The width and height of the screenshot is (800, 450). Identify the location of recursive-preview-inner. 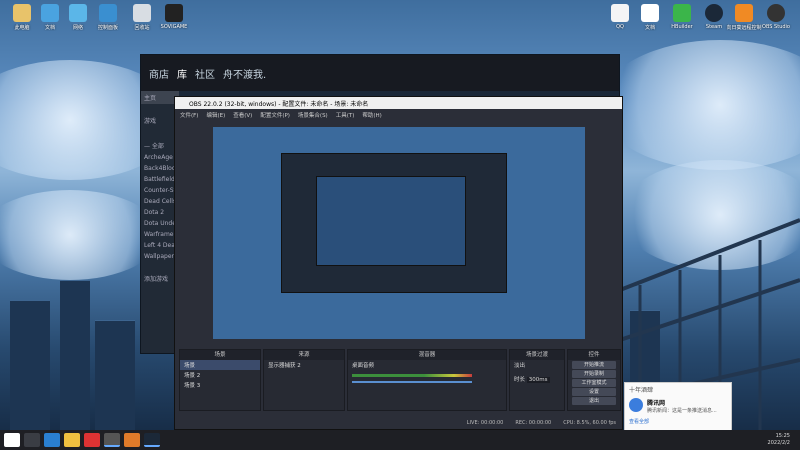
(391, 221).